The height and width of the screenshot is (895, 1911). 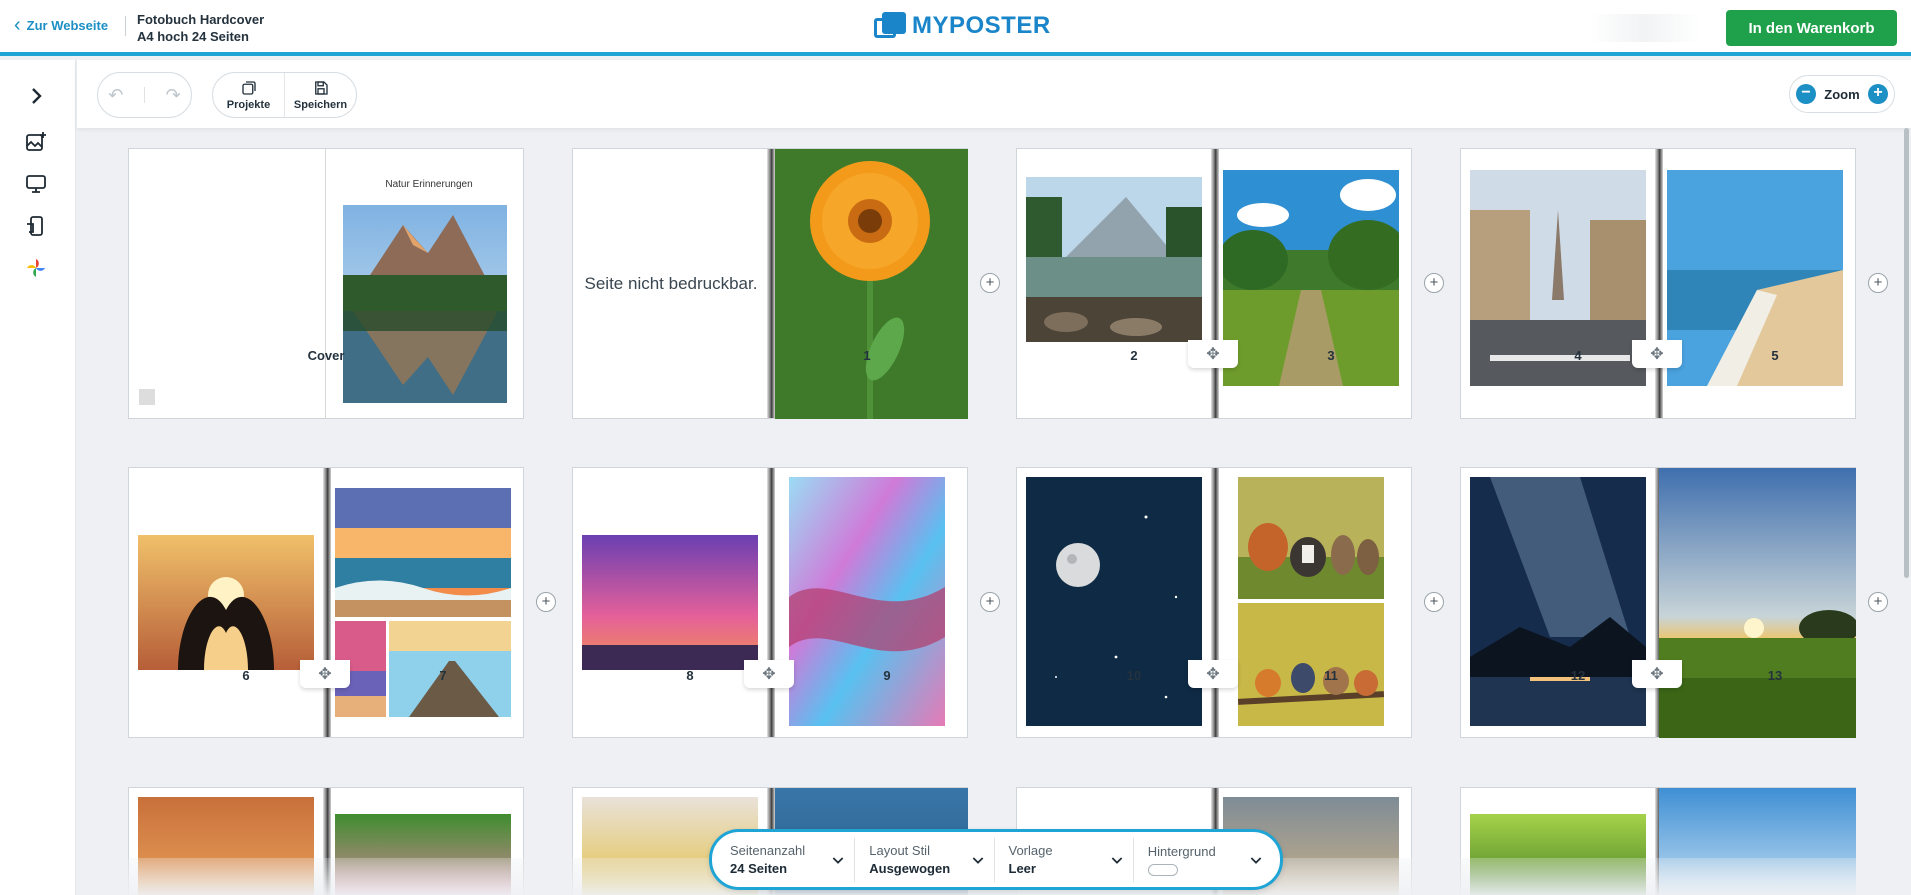 What do you see at coordinates (867, 601) in the screenshot?
I see `photo-holographic-abstract` at bounding box center [867, 601].